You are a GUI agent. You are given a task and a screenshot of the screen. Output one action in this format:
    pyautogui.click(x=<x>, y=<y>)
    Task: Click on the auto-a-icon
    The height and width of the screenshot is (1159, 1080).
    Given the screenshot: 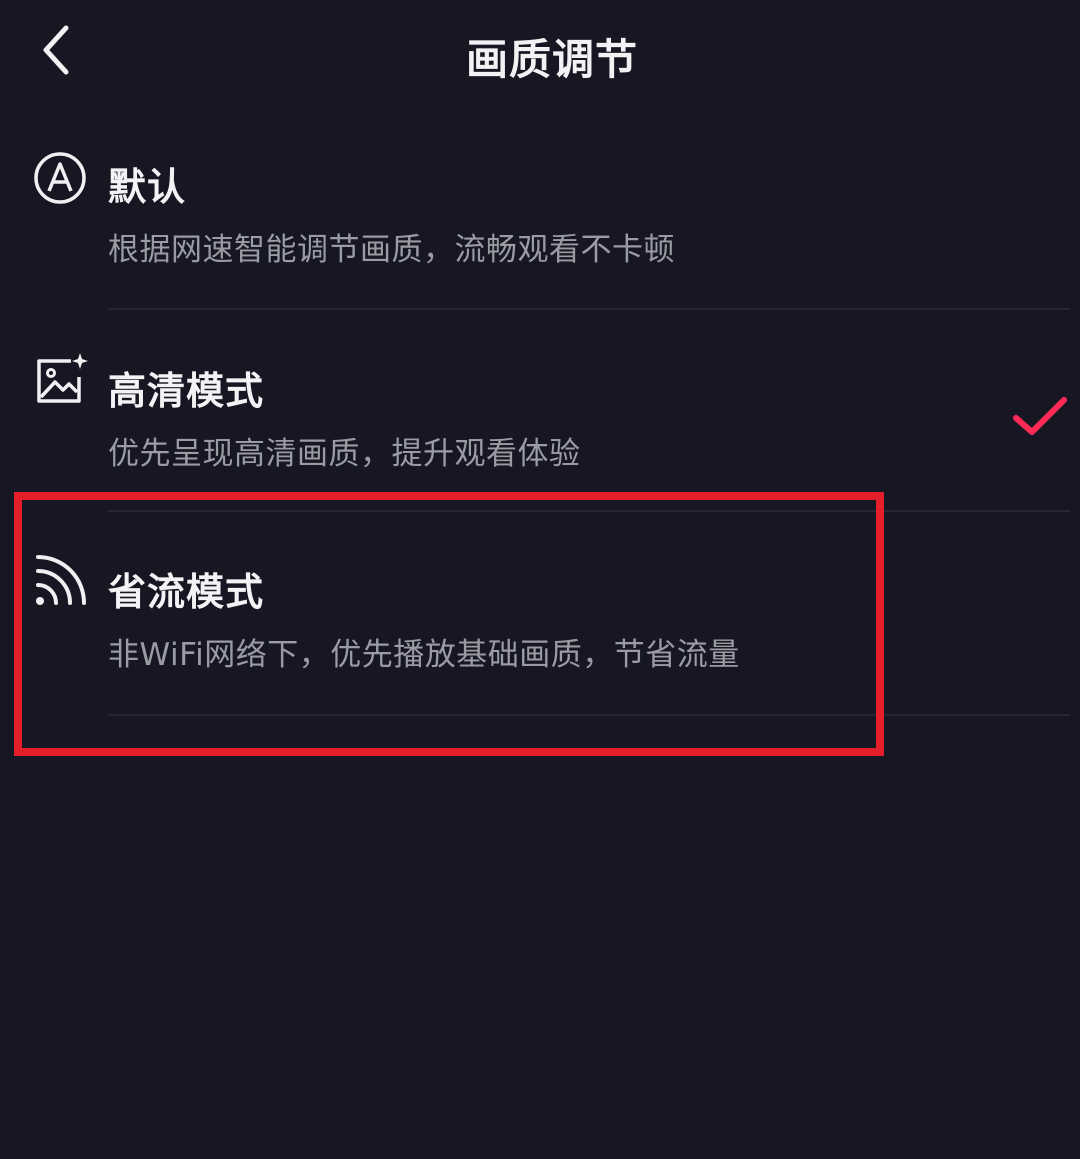 What is the action you would take?
    pyautogui.click(x=60, y=178)
    